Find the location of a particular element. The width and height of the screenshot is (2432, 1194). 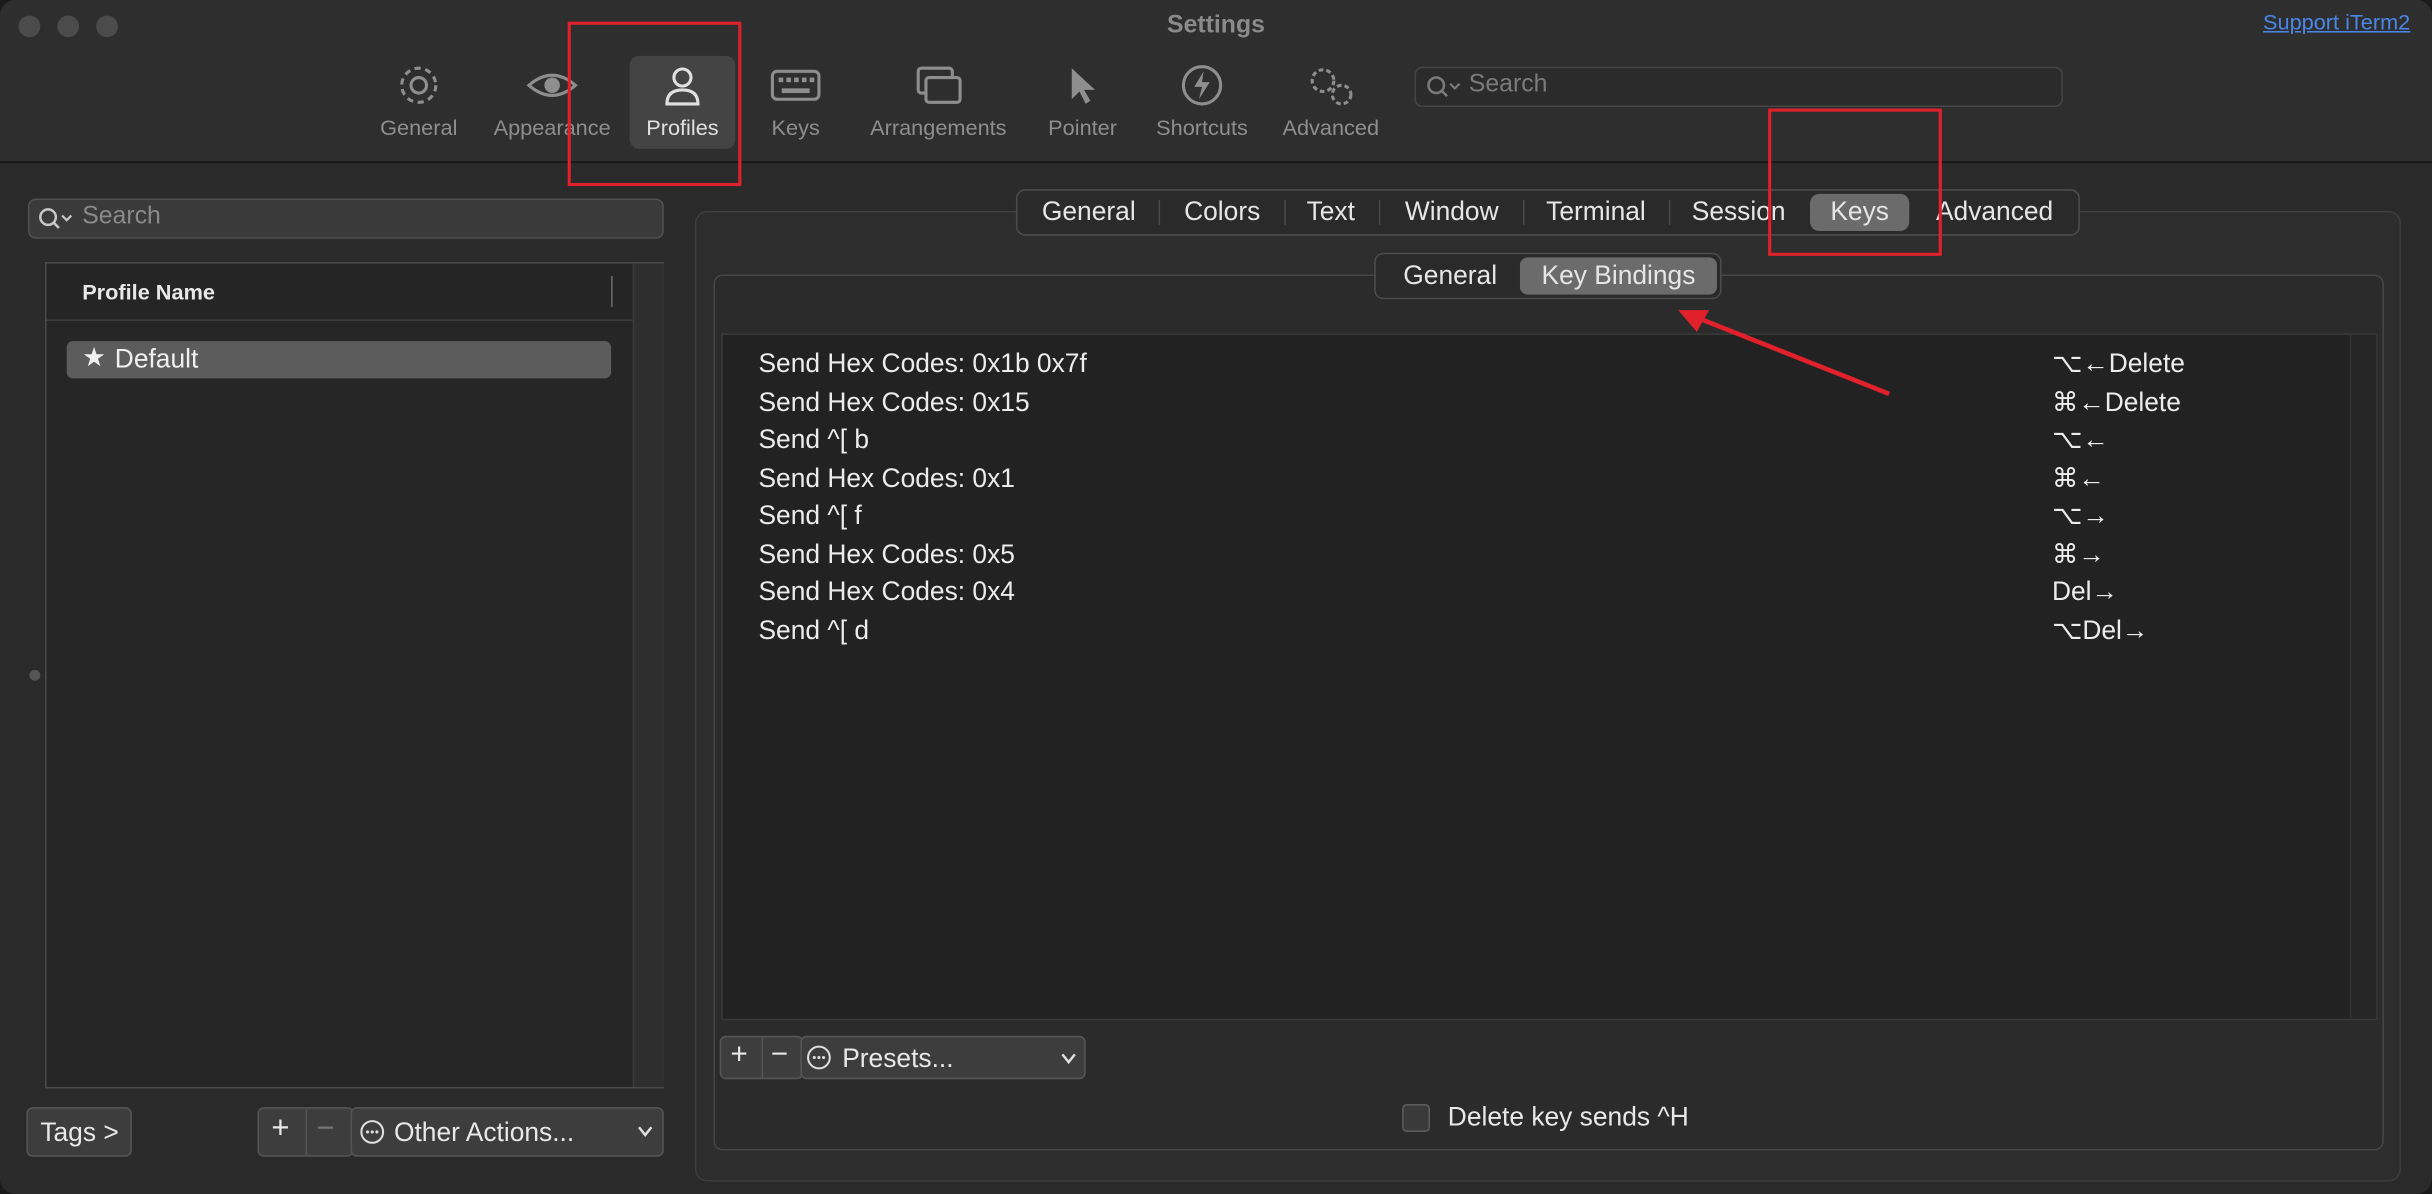

tab-general: General is located at coordinates (1089, 212).